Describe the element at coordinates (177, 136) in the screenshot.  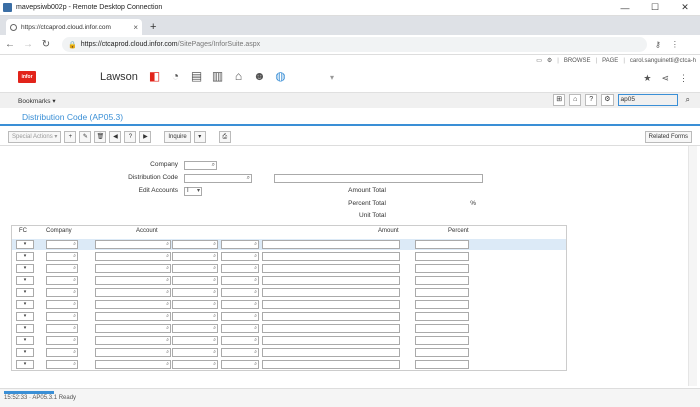
I see `inquire-button: Inquire` at that location.